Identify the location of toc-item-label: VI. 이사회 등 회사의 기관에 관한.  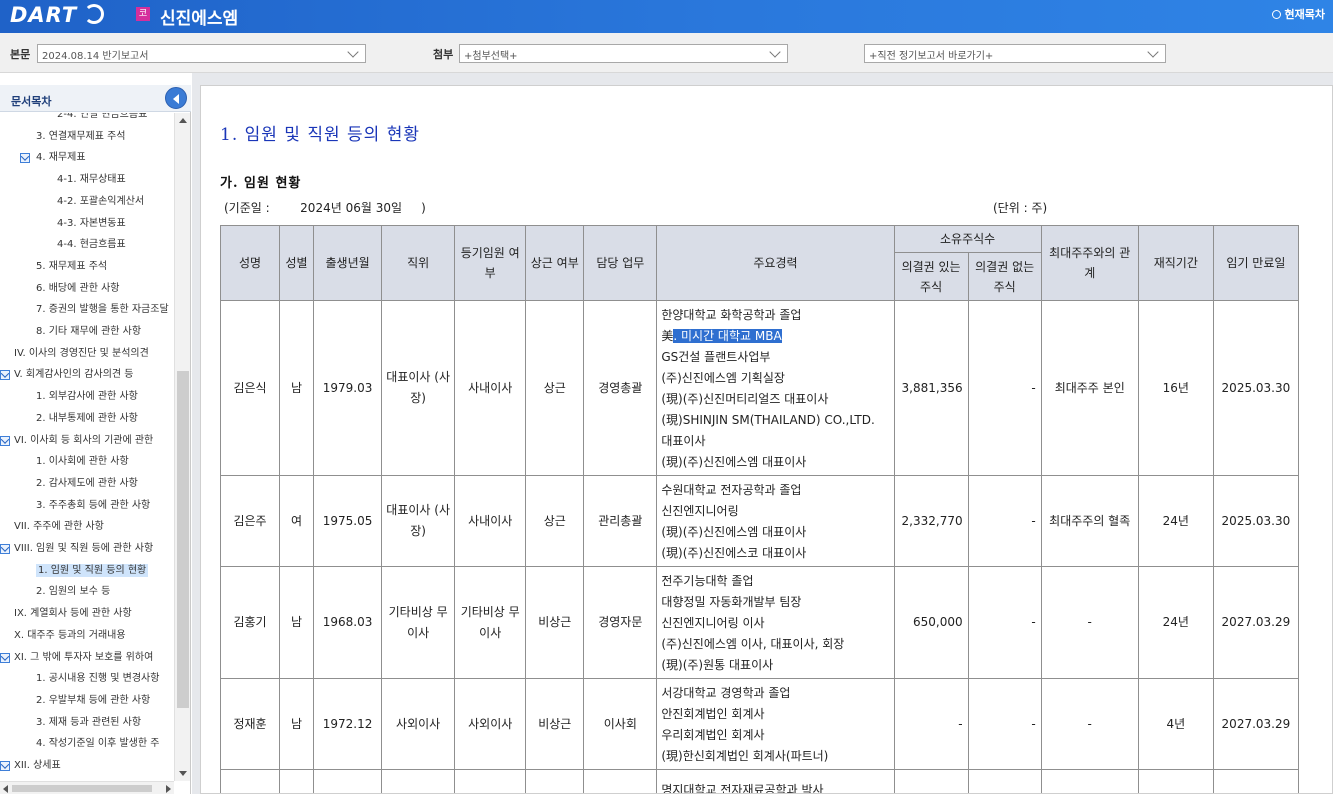
(84, 440).